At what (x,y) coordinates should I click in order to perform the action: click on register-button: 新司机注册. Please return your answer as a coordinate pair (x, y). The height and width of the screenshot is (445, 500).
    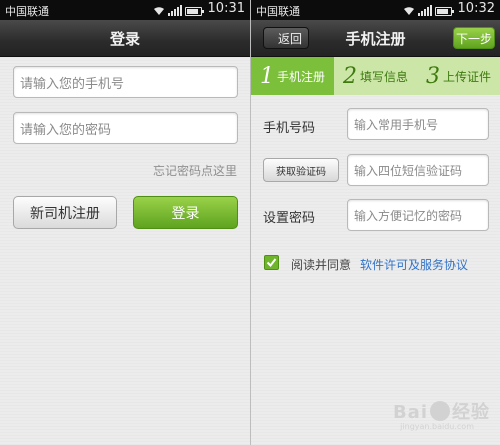
    Looking at the image, I should click on (65, 212).